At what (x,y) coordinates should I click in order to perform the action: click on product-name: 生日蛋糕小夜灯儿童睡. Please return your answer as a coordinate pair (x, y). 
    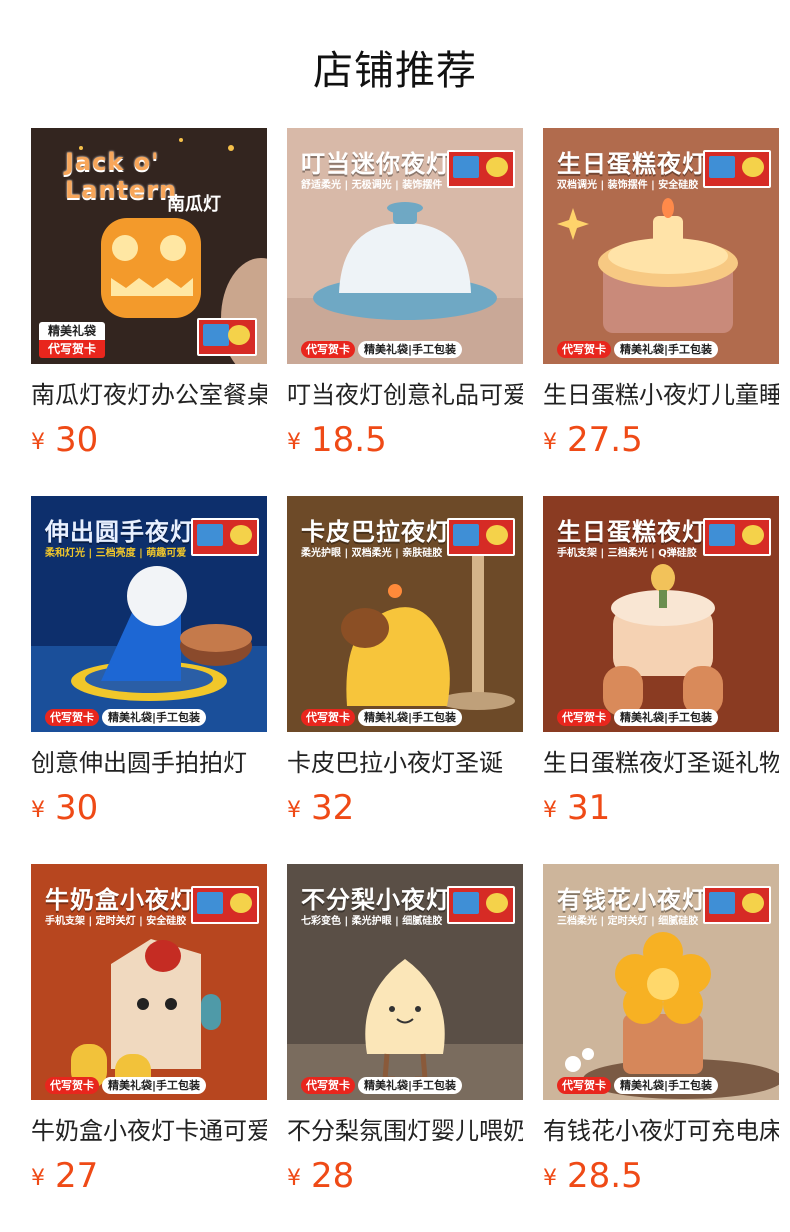
    Looking at the image, I should click on (661, 395).